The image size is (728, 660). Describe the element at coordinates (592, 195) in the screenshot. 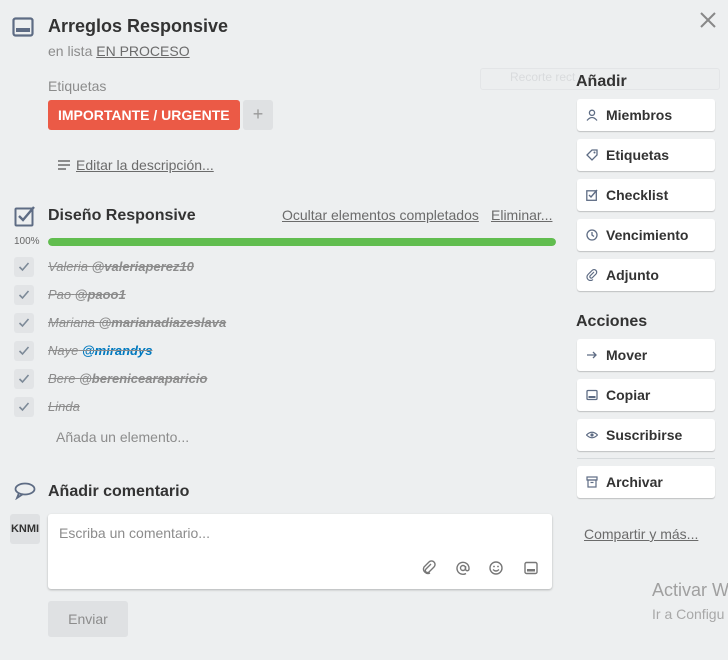

I see `checkbox-icon` at that location.